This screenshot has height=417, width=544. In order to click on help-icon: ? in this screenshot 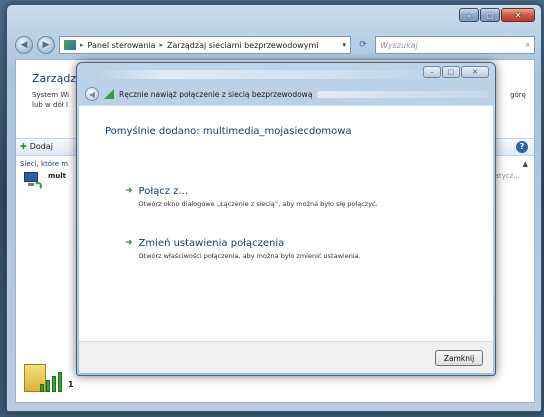, I will do `click(522, 147)`.